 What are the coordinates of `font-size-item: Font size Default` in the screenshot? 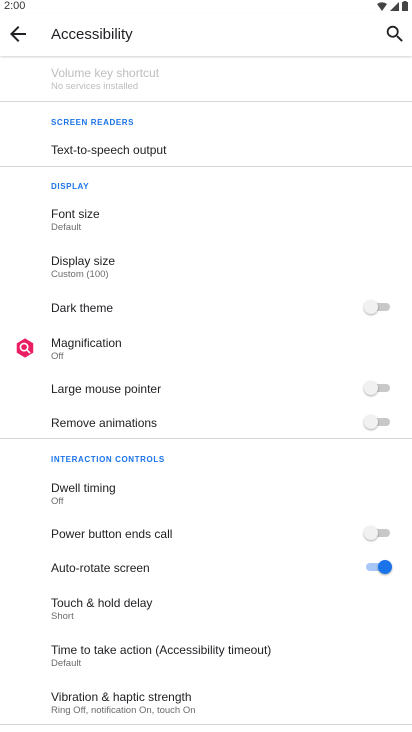 It's located at (206, 220).